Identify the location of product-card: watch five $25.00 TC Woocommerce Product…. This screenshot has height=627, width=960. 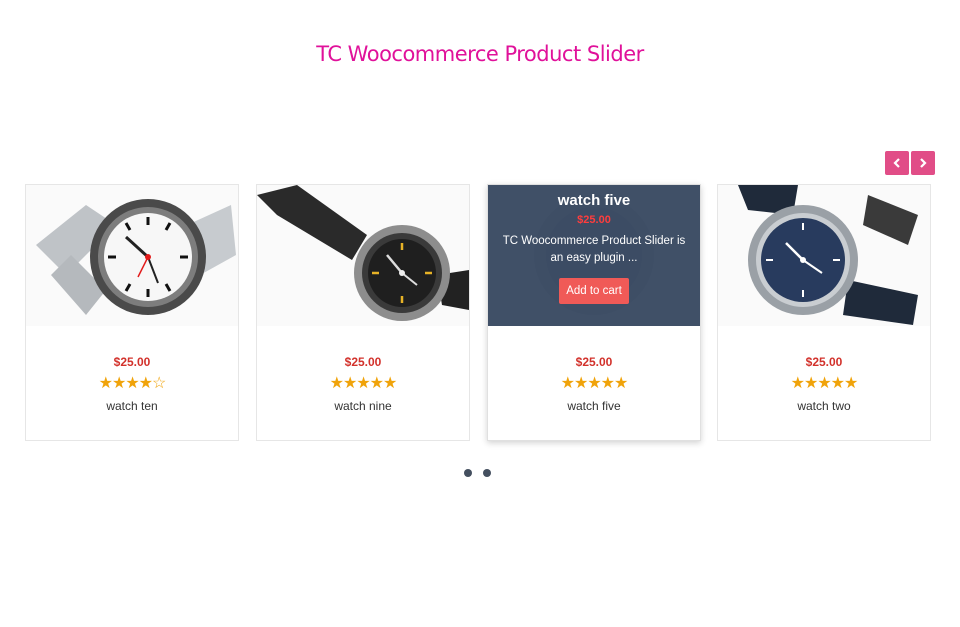
(594, 312).